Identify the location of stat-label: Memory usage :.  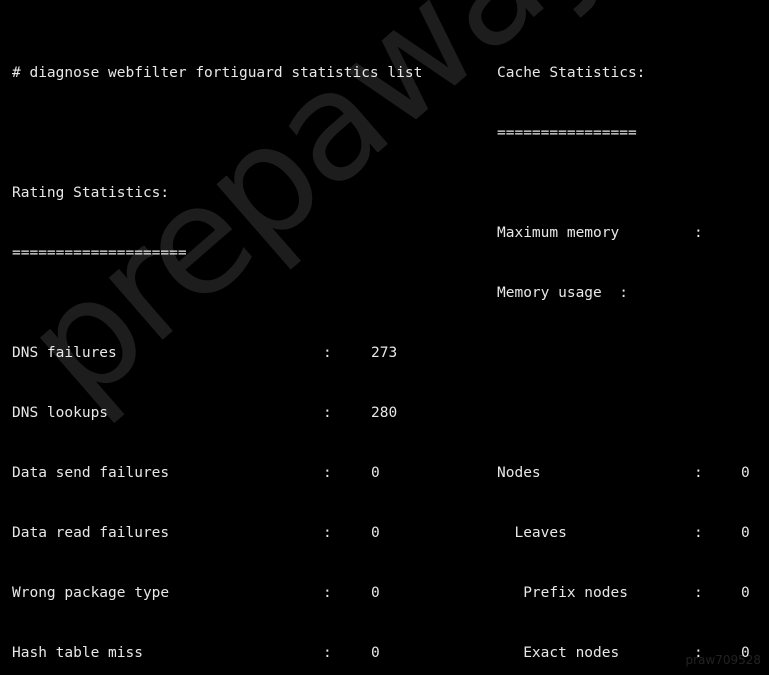
(562, 293).